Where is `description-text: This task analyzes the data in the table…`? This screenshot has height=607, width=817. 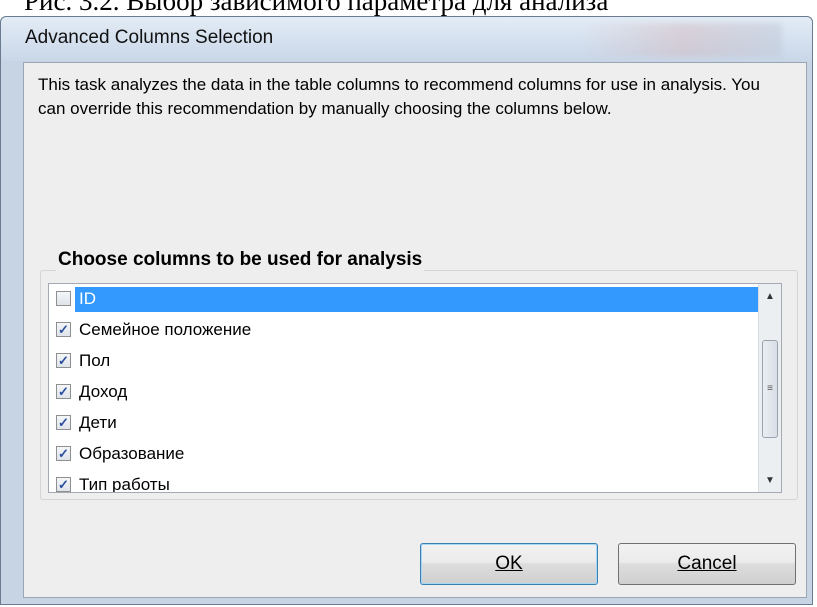 description-text: This task analyzes the data in the table… is located at coordinates (399, 96).